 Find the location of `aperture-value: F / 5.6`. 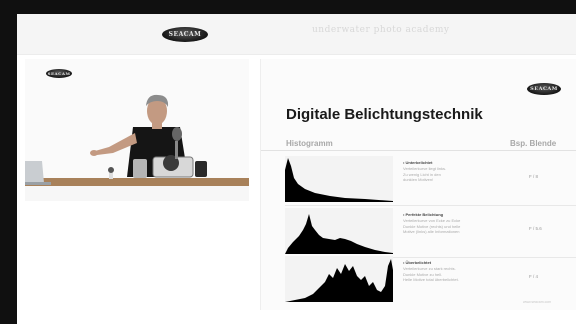

aperture-value: F / 5.6 is located at coordinates (535, 228).